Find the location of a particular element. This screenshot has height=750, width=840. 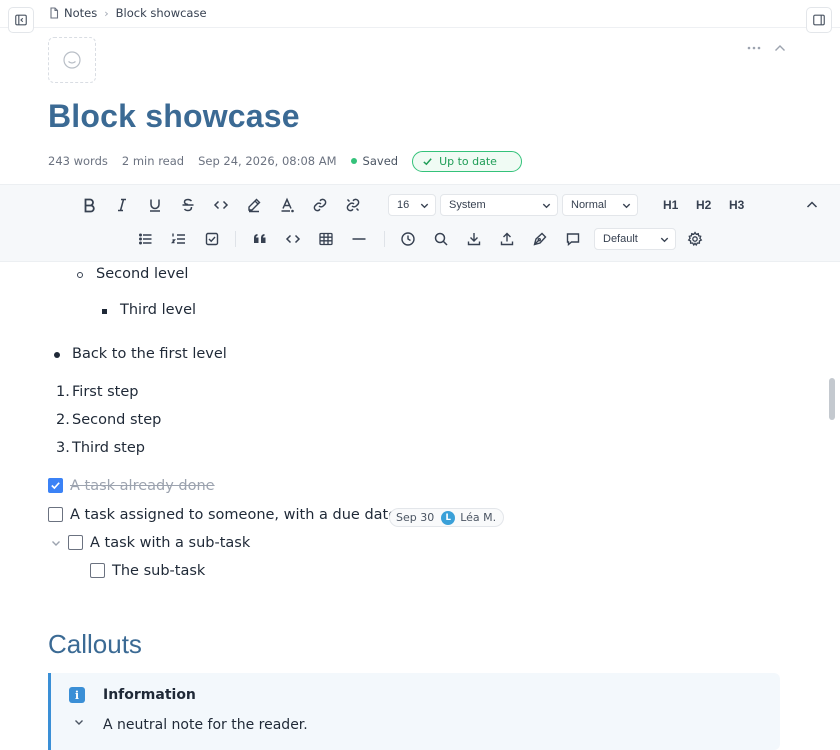

code-block-button is located at coordinates (293, 239).